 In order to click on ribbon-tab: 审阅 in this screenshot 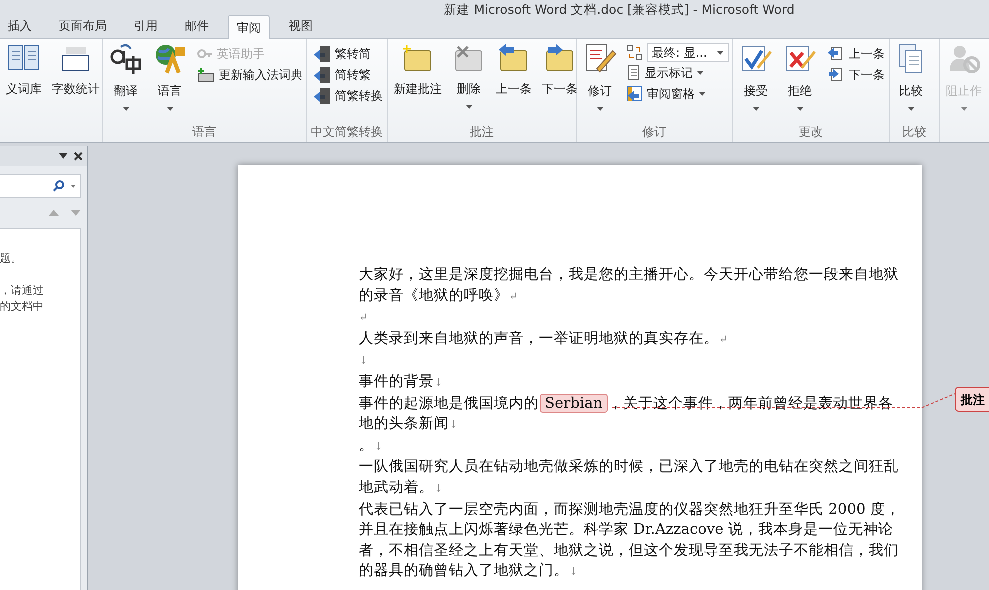, I will do `click(249, 27)`.